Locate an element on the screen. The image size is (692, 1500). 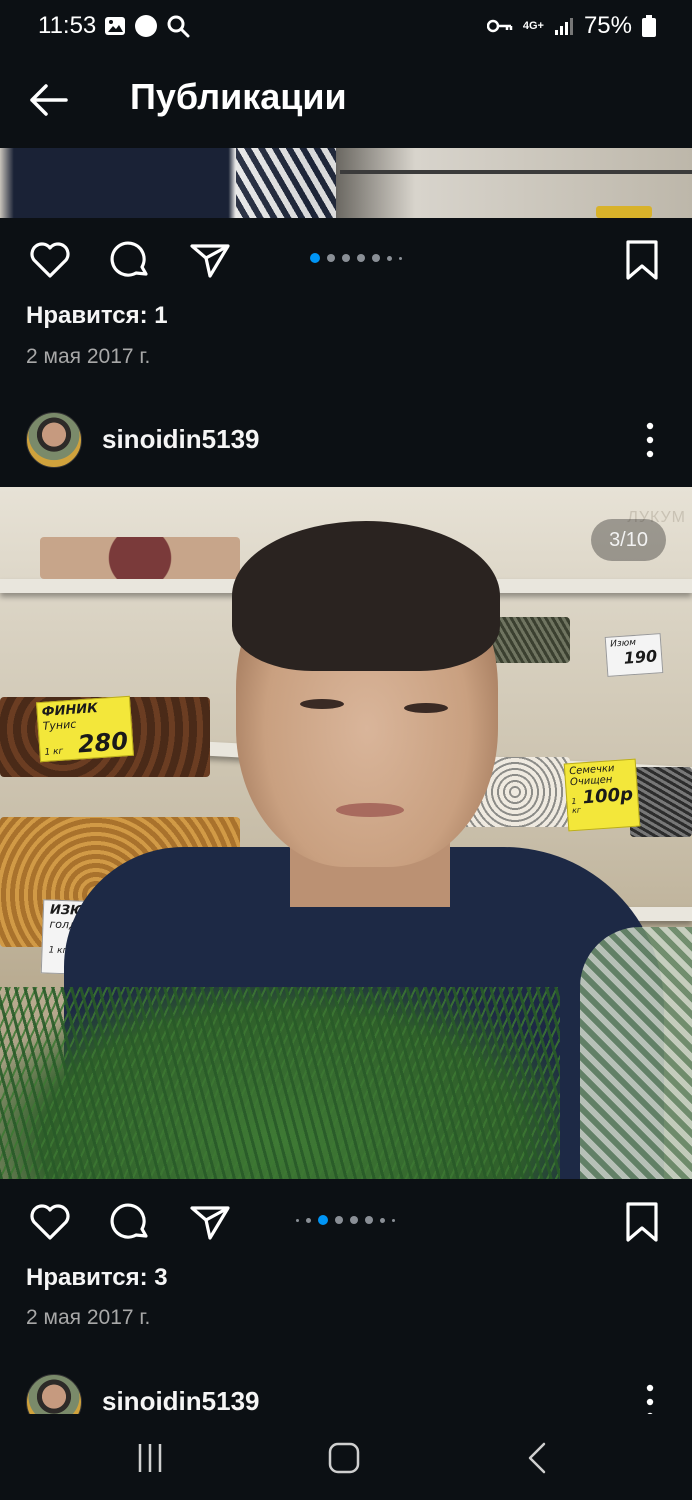
header: Публикации is located at coordinates (346, 100).